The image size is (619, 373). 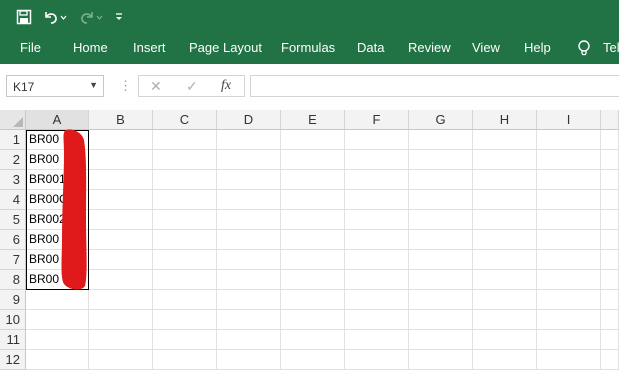 What do you see at coordinates (505, 120) in the screenshot?
I see `column-header-h: H` at bounding box center [505, 120].